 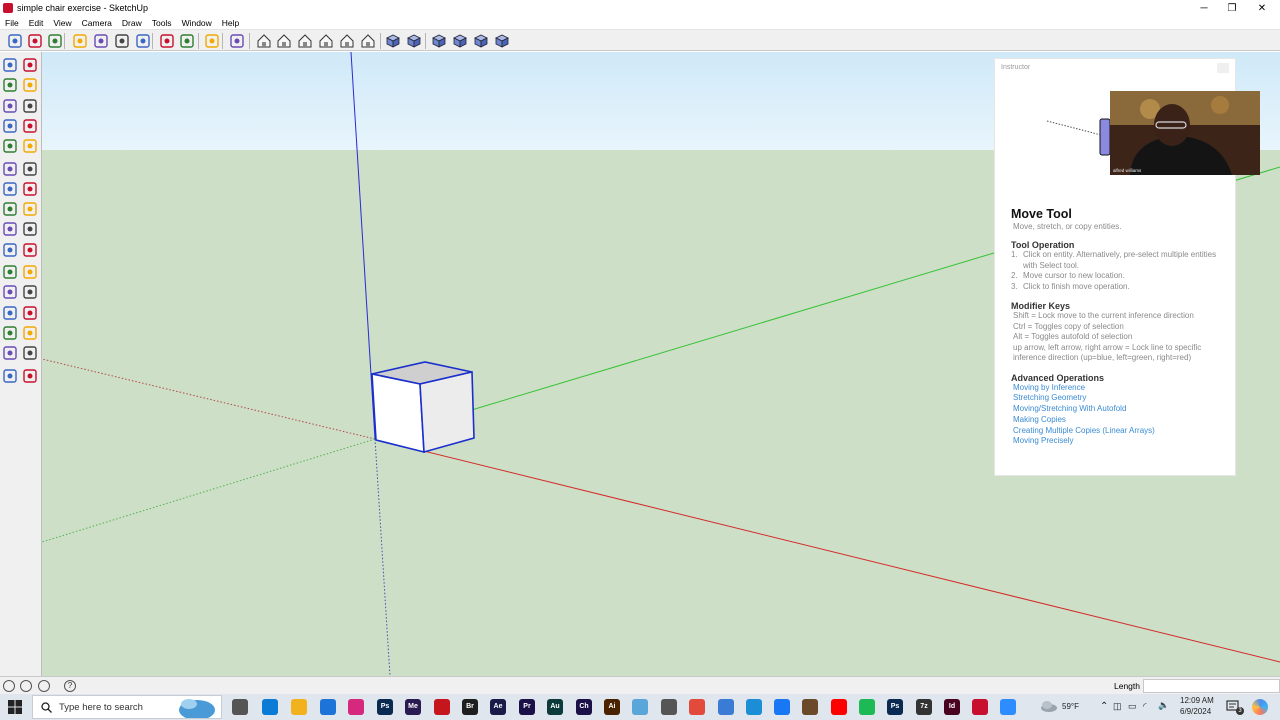 I want to click on instagram-icon, so click(x=356, y=707).